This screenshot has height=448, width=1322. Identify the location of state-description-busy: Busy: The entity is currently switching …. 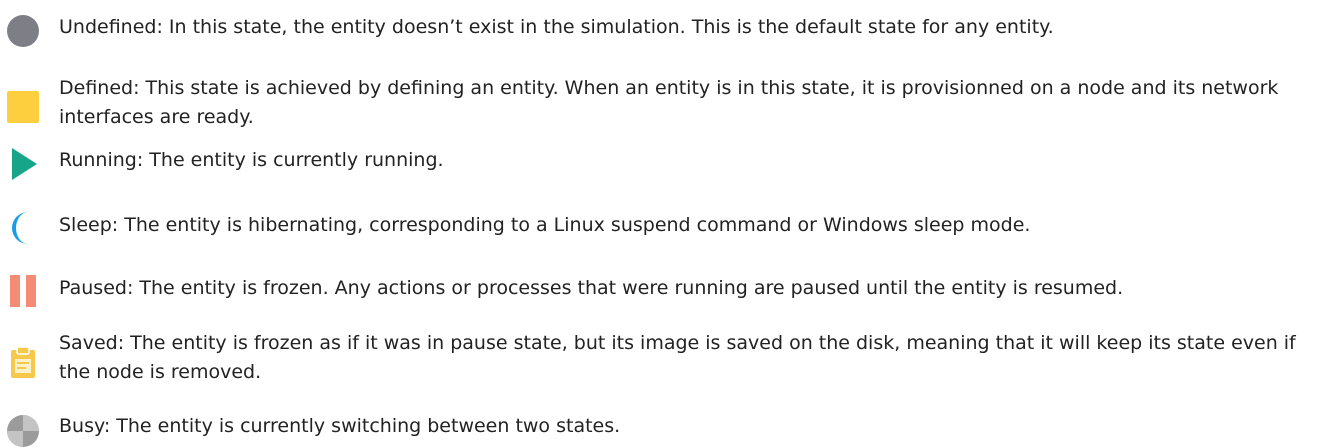
(340, 426).